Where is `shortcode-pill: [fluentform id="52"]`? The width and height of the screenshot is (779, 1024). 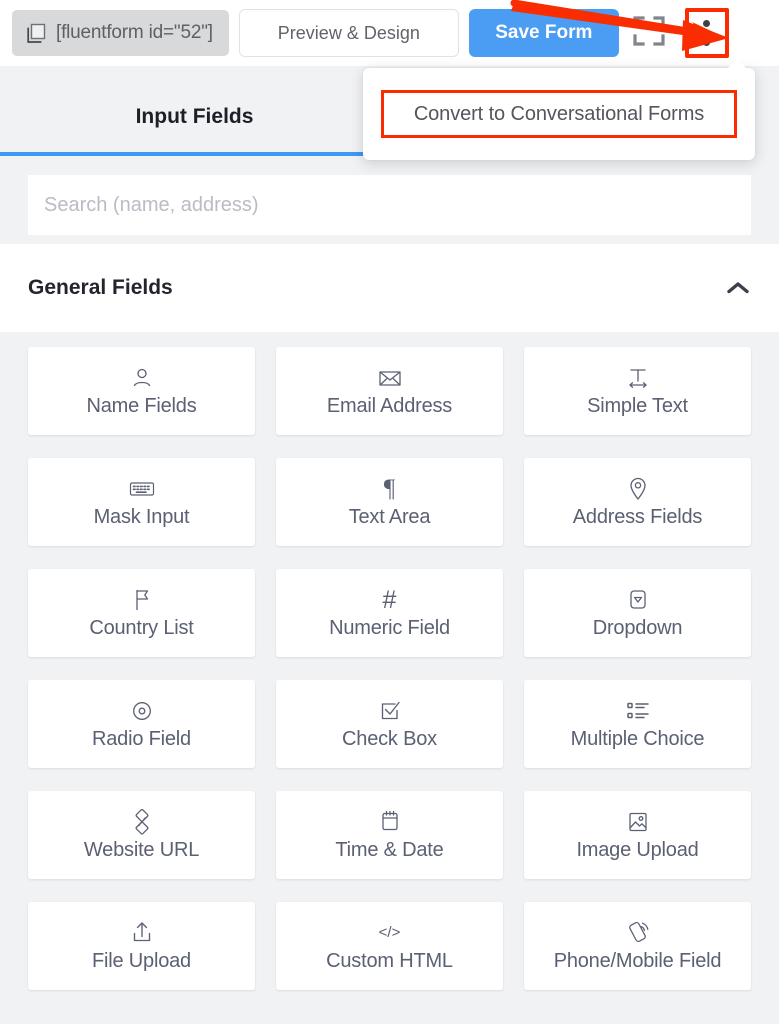
shortcode-pill: [fluentform id="52"] is located at coordinates (120, 33).